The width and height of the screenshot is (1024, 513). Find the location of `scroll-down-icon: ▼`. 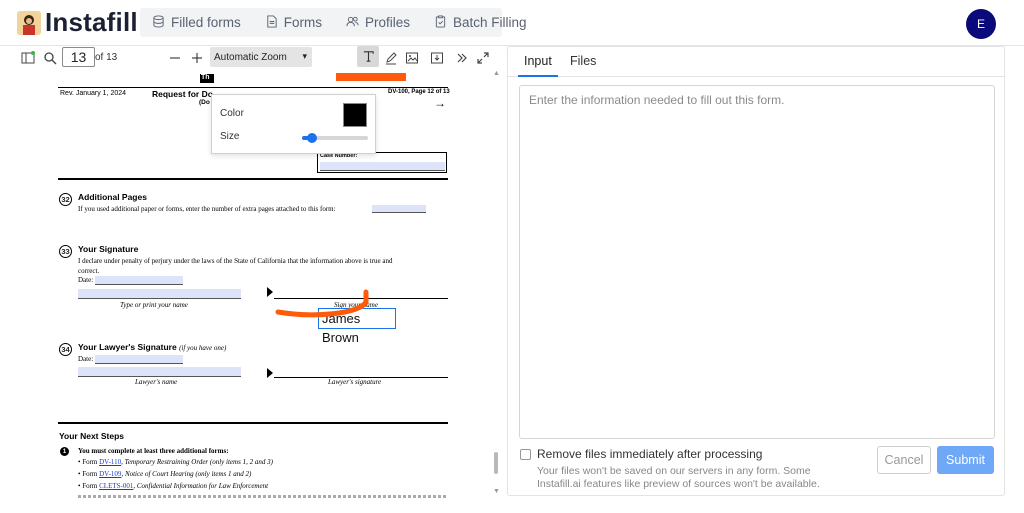

scroll-down-icon: ▼ is located at coordinates (496, 491).